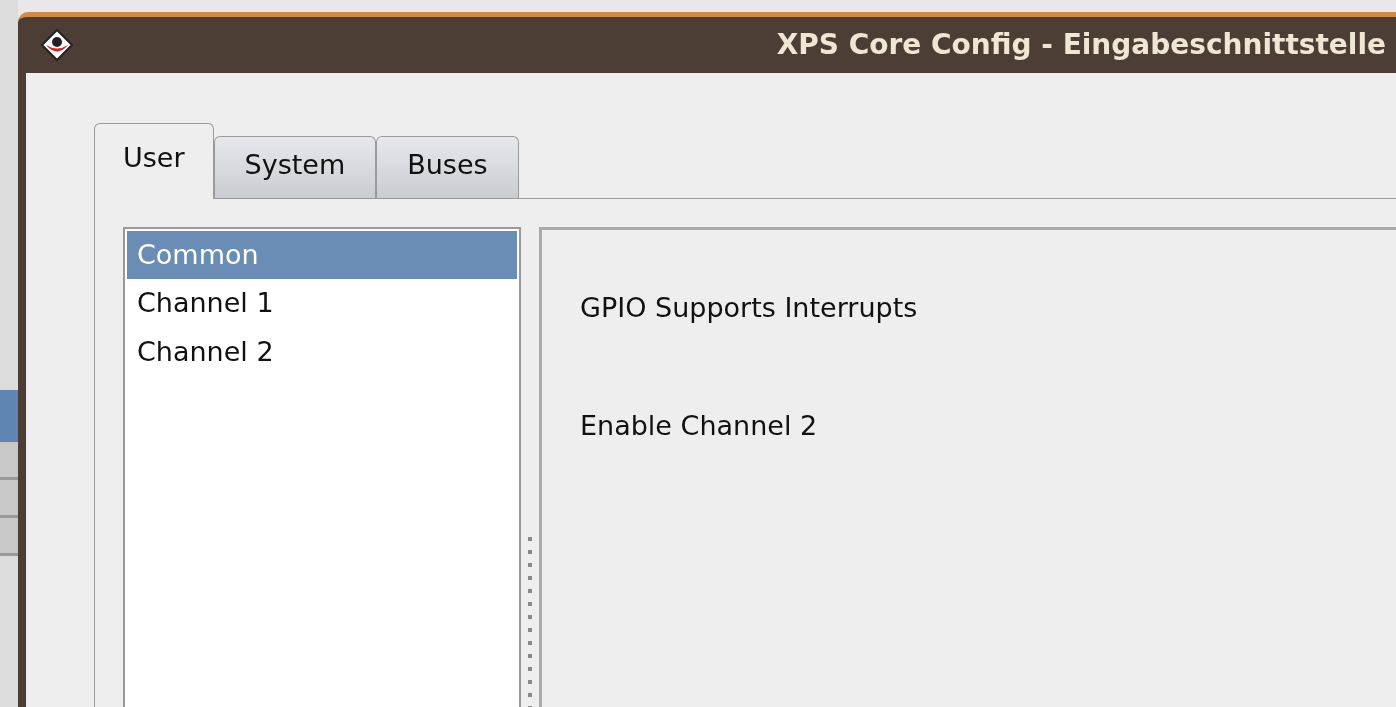 The width and height of the screenshot is (1396, 707). What do you see at coordinates (322, 303) in the screenshot?
I see `list-item: Channel 1` at bounding box center [322, 303].